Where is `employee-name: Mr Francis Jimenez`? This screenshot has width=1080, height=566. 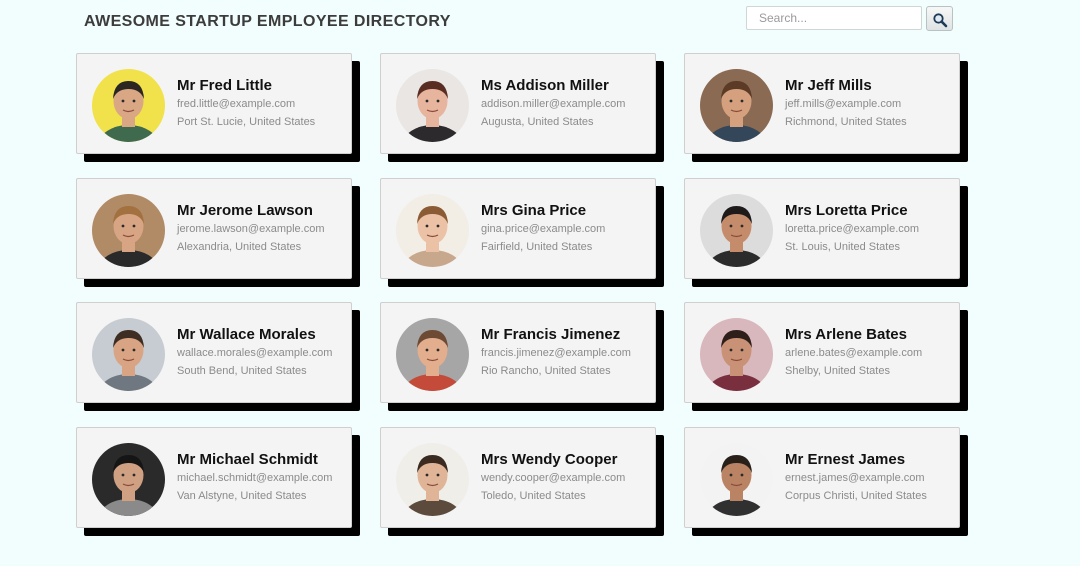 employee-name: Mr Francis Jimenez is located at coordinates (551, 334).